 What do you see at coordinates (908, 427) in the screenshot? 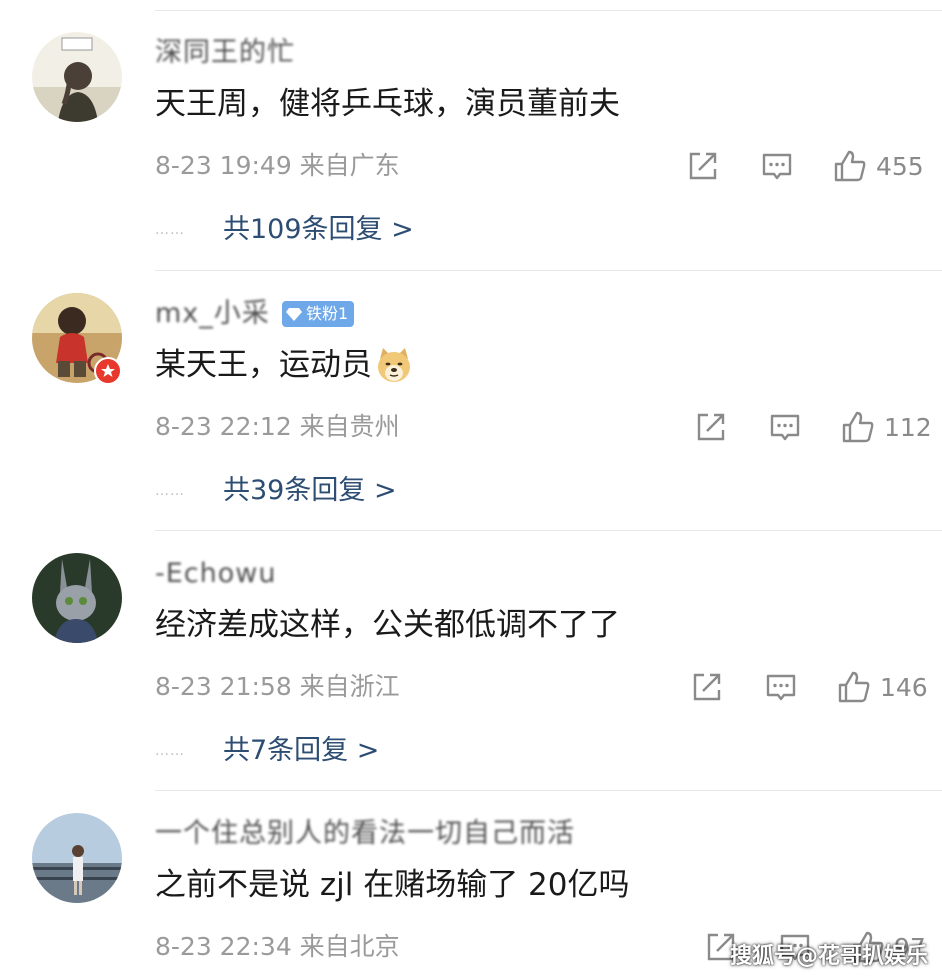
I see `like-count: 112` at bounding box center [908, 427].